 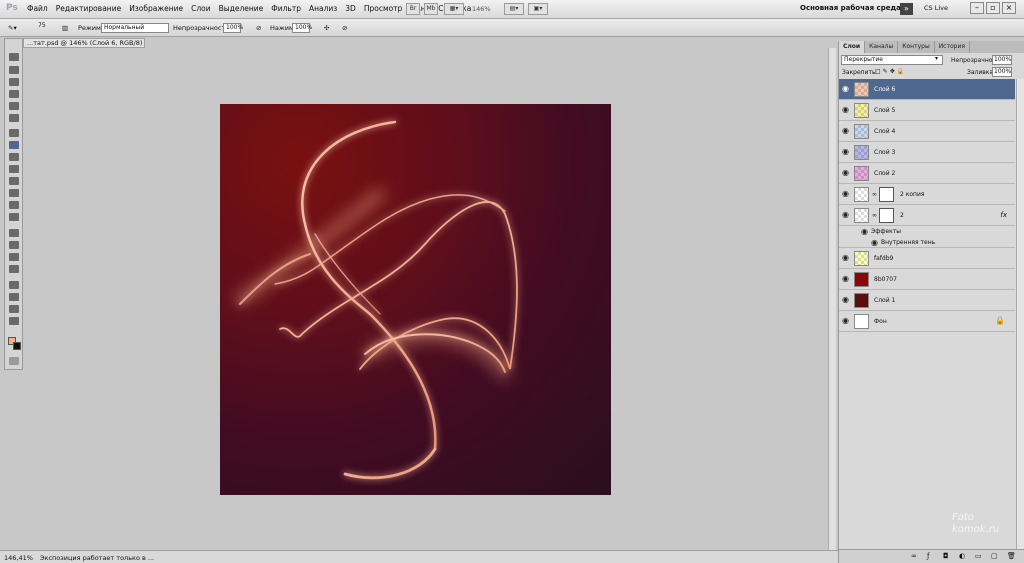 I want to click on quick-select-tool-icon, so click(x=14, y=94).